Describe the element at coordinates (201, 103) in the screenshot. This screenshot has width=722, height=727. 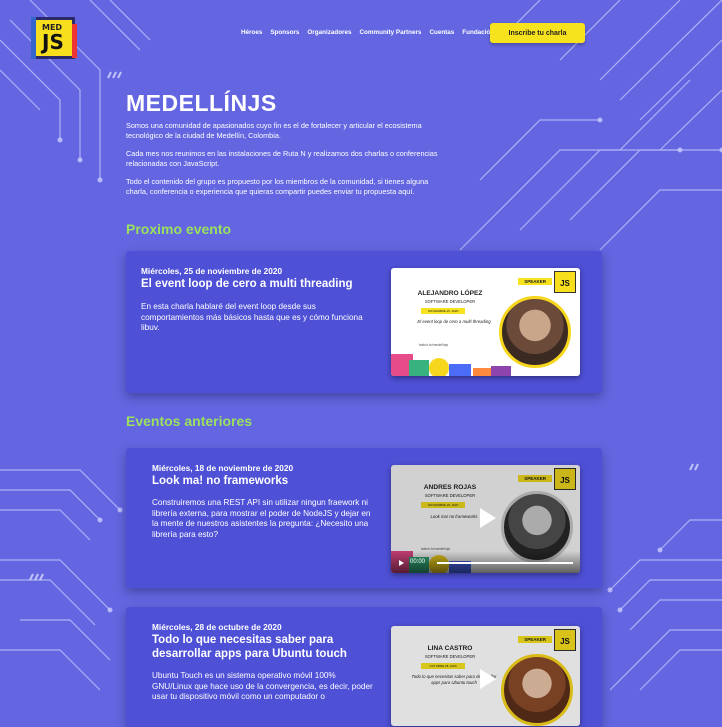
I see `page-title: MEDELLÍNJS` at that location.